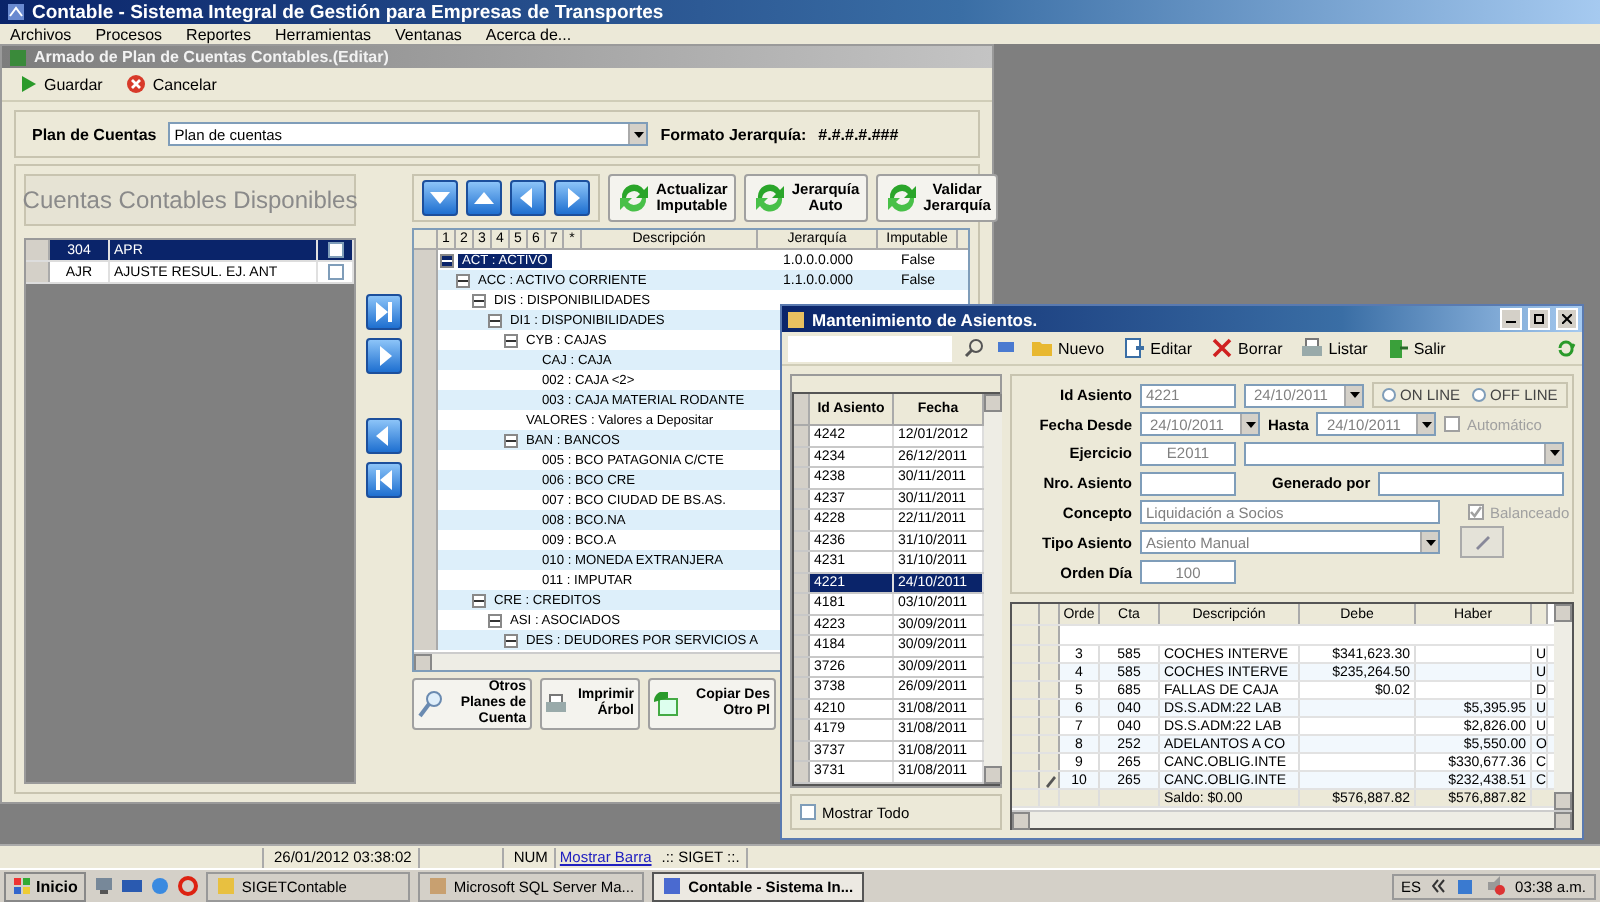  I want to click on copy-icon, so click(666, 704).